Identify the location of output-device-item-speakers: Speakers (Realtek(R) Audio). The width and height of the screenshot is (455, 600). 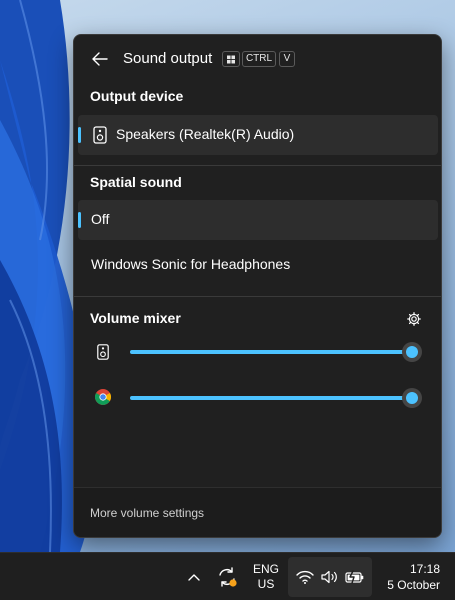
(258, 135).